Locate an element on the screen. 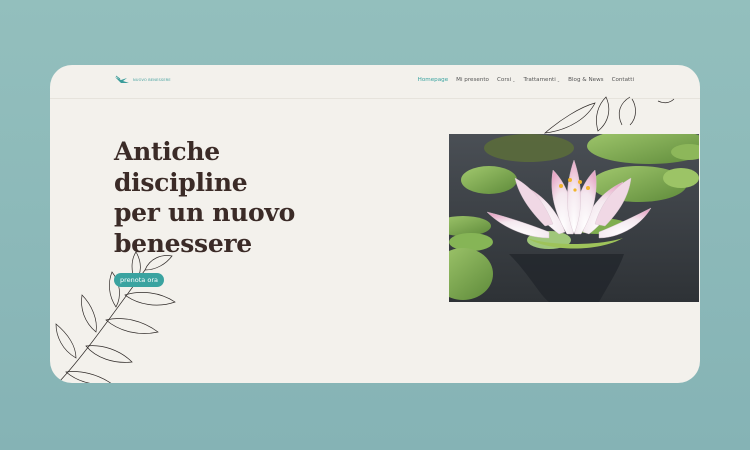 Image resolution: width=750 pixels, height=450 pixels. lotus-flower-image is located at coordinates (574, 218).